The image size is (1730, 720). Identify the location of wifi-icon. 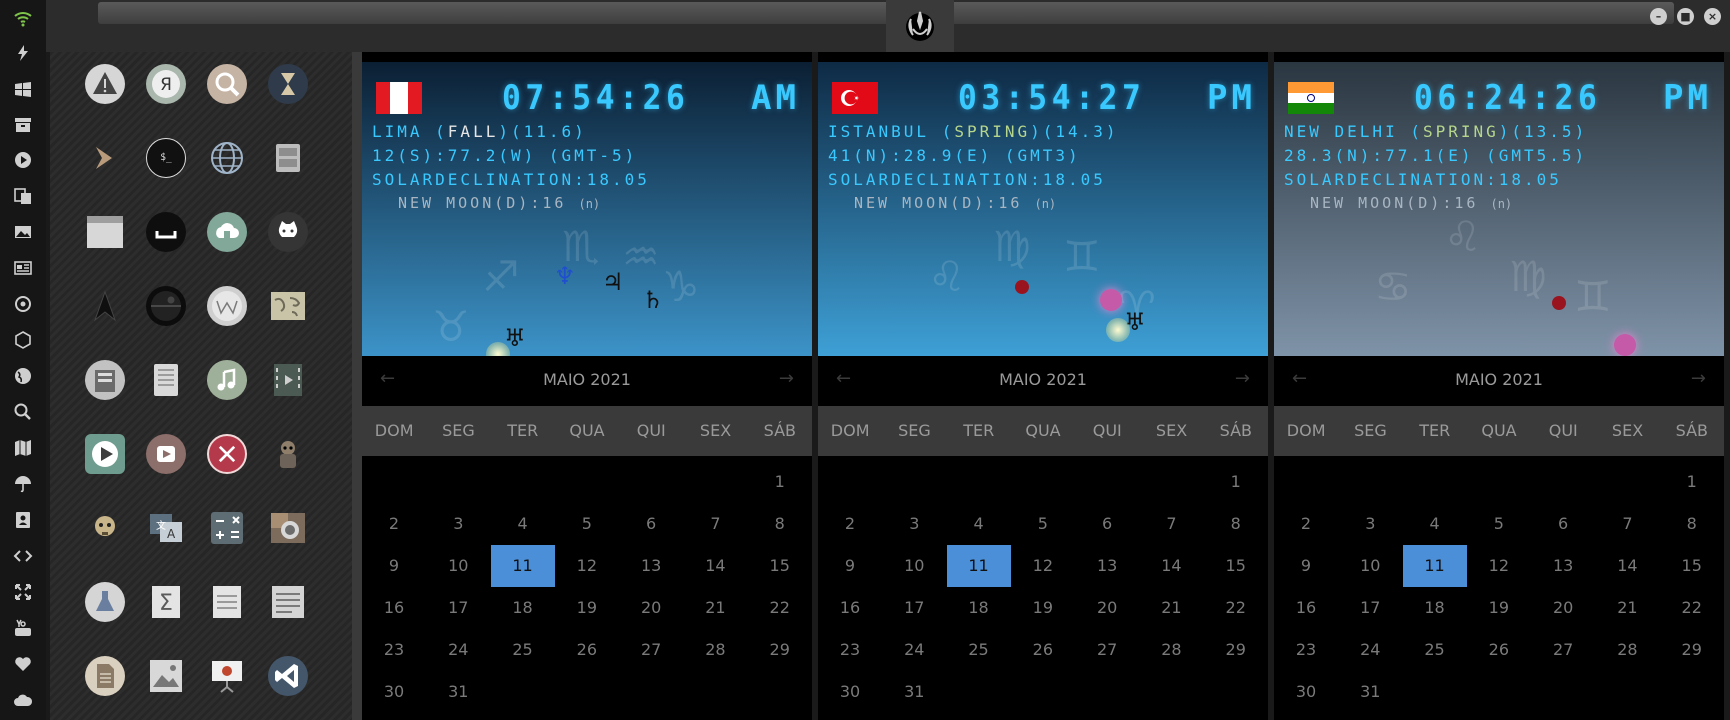
(23, 18).